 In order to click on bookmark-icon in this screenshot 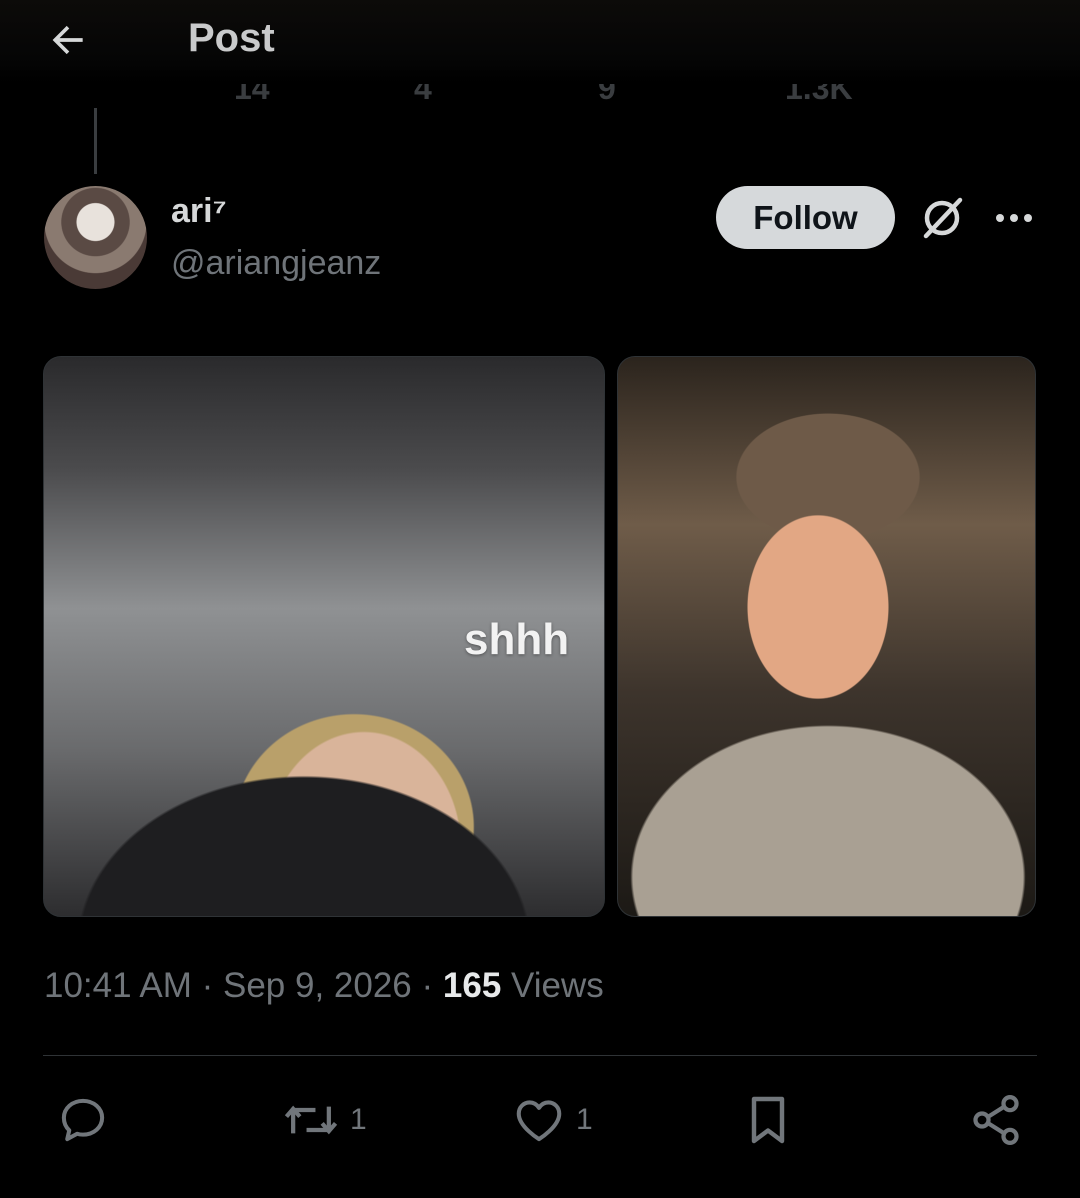, I will do `click(768, 1120)`.